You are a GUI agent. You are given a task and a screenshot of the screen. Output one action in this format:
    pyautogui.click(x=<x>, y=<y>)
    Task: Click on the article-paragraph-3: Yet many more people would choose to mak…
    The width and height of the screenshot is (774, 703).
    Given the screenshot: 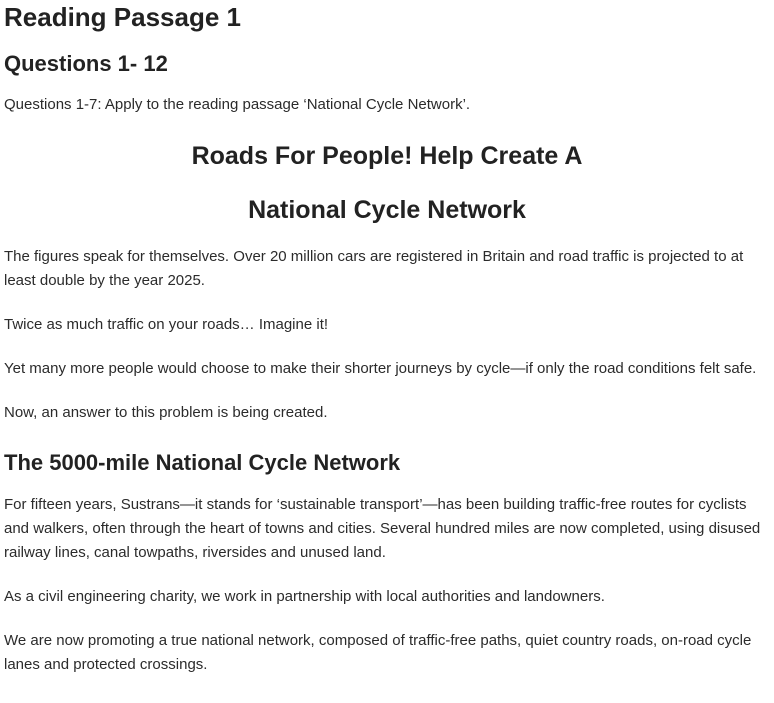 What is the action you would take?
    pyautogui.click(x=380, y=368)
    